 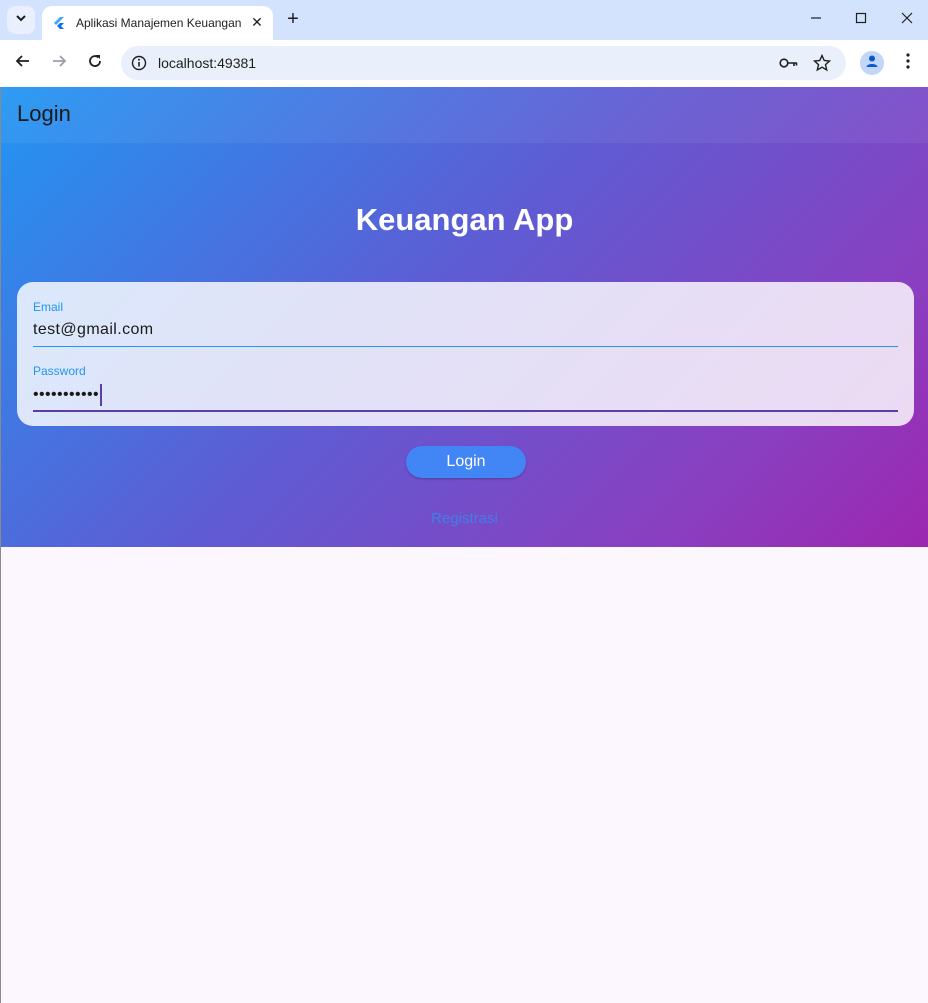 What do you see at coordinates (789, 63) in the screenshot?
I see `key-icon` at bounding box center [789, 63].